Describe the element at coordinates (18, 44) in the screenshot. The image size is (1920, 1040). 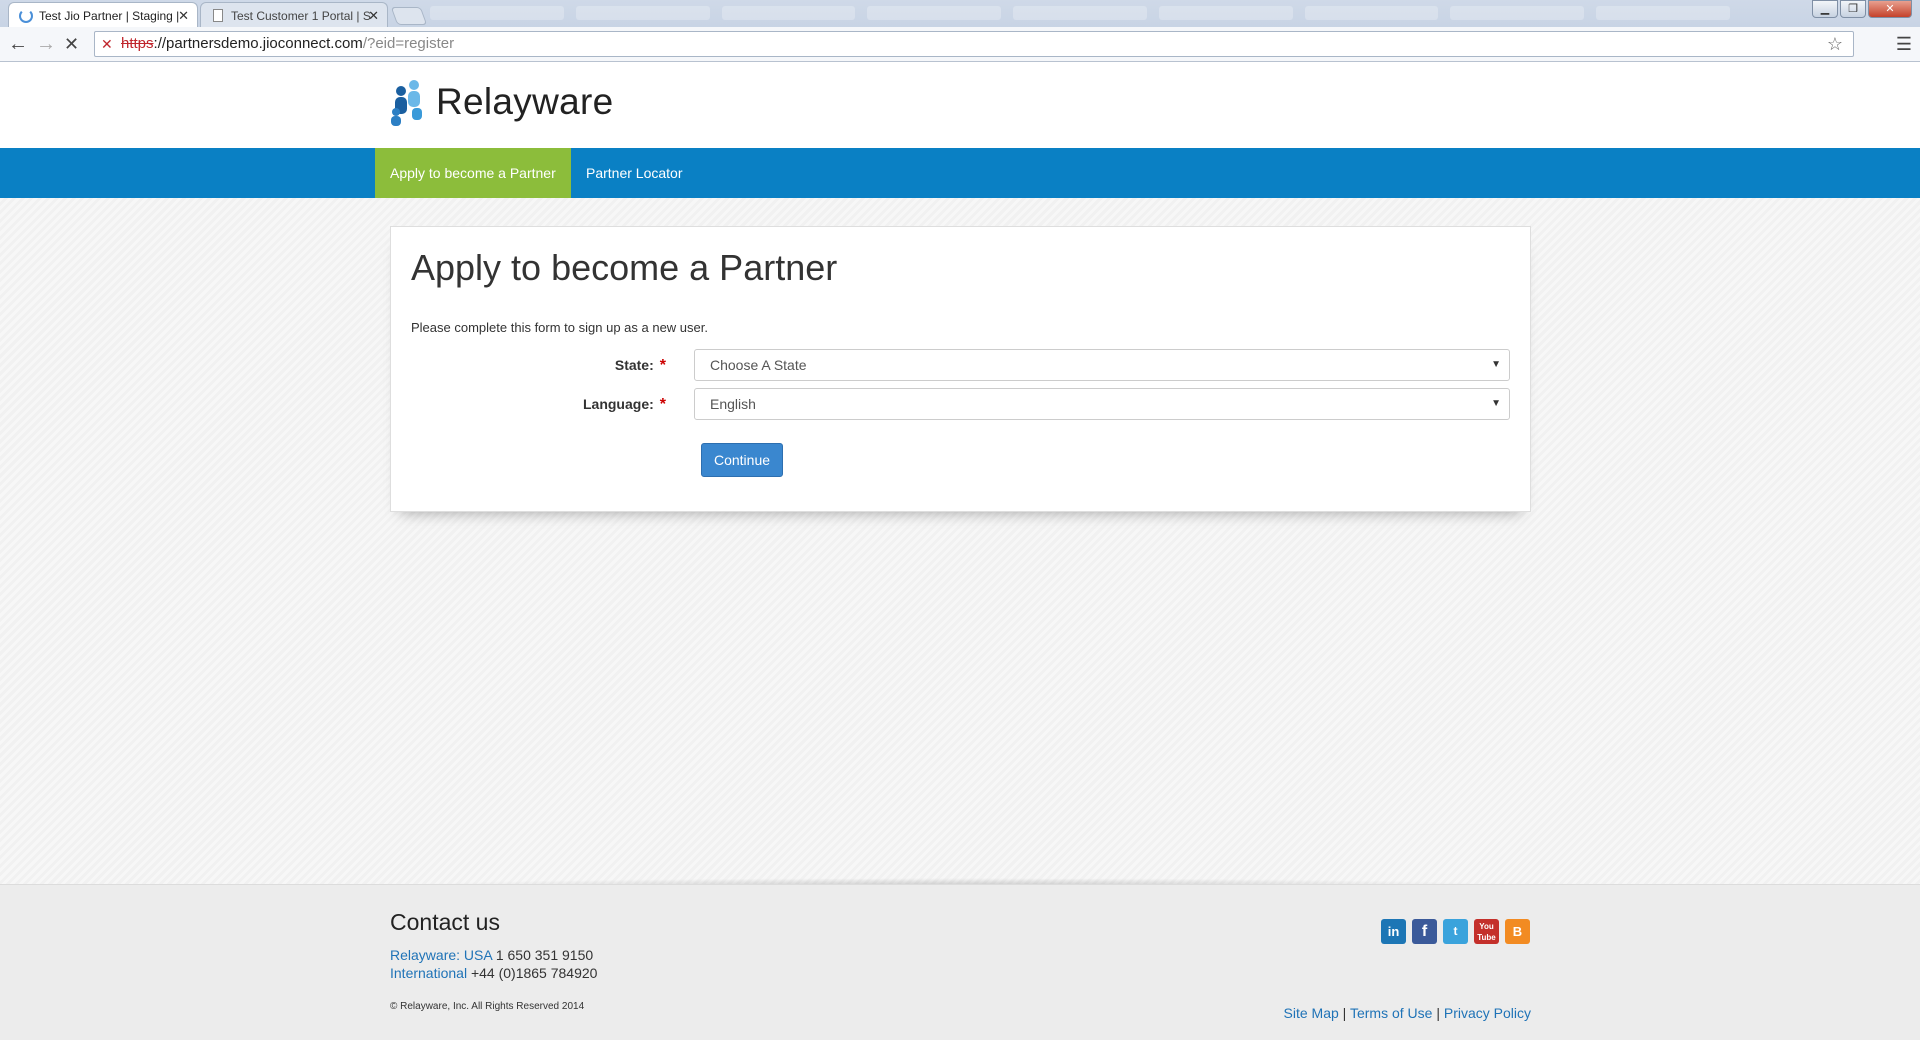
I see `back-icon: ←` at that location.